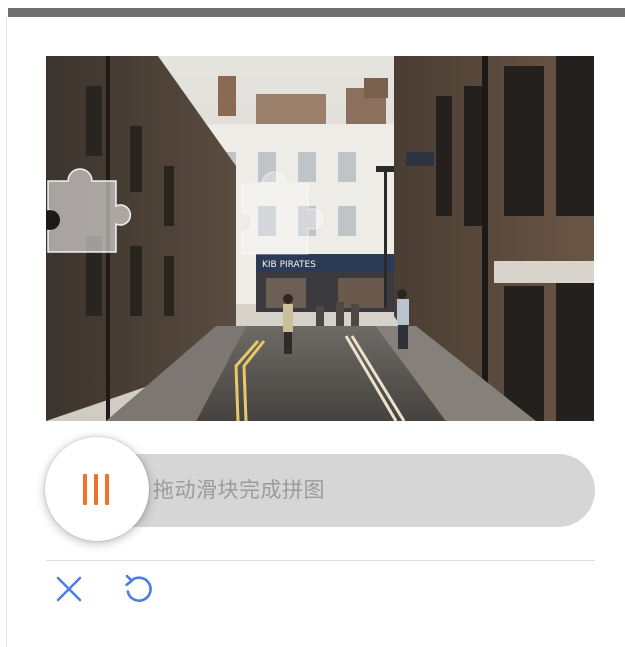 The height and width of the screenshot is (647, 625). I want to click on slider-track: 拖动滑块完成拼图, so click(345, 490).